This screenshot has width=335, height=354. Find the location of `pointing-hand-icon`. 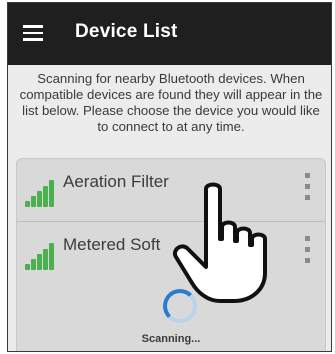

pointing-hand-icon is located at coordinates (220, 242).